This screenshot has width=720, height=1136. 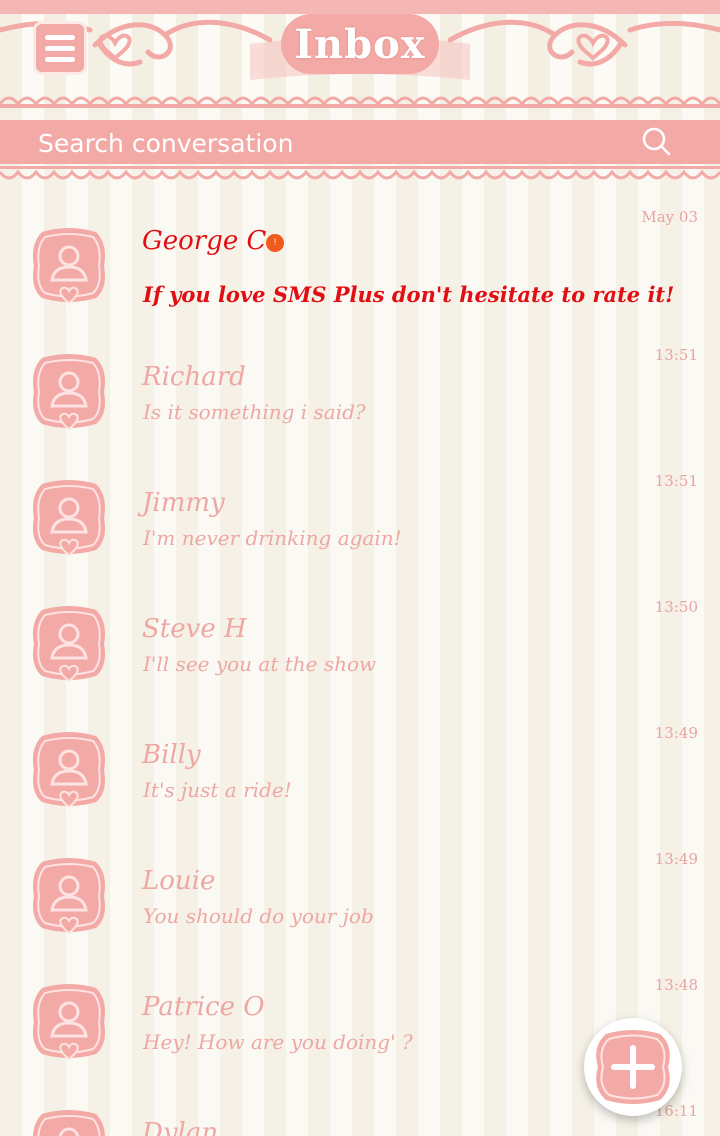 What do you see at coordinates (360, 391) in the screenshot?
I see `conversation-item: Richard Is it something i said? 13:51` at bounding box center [360, 391].